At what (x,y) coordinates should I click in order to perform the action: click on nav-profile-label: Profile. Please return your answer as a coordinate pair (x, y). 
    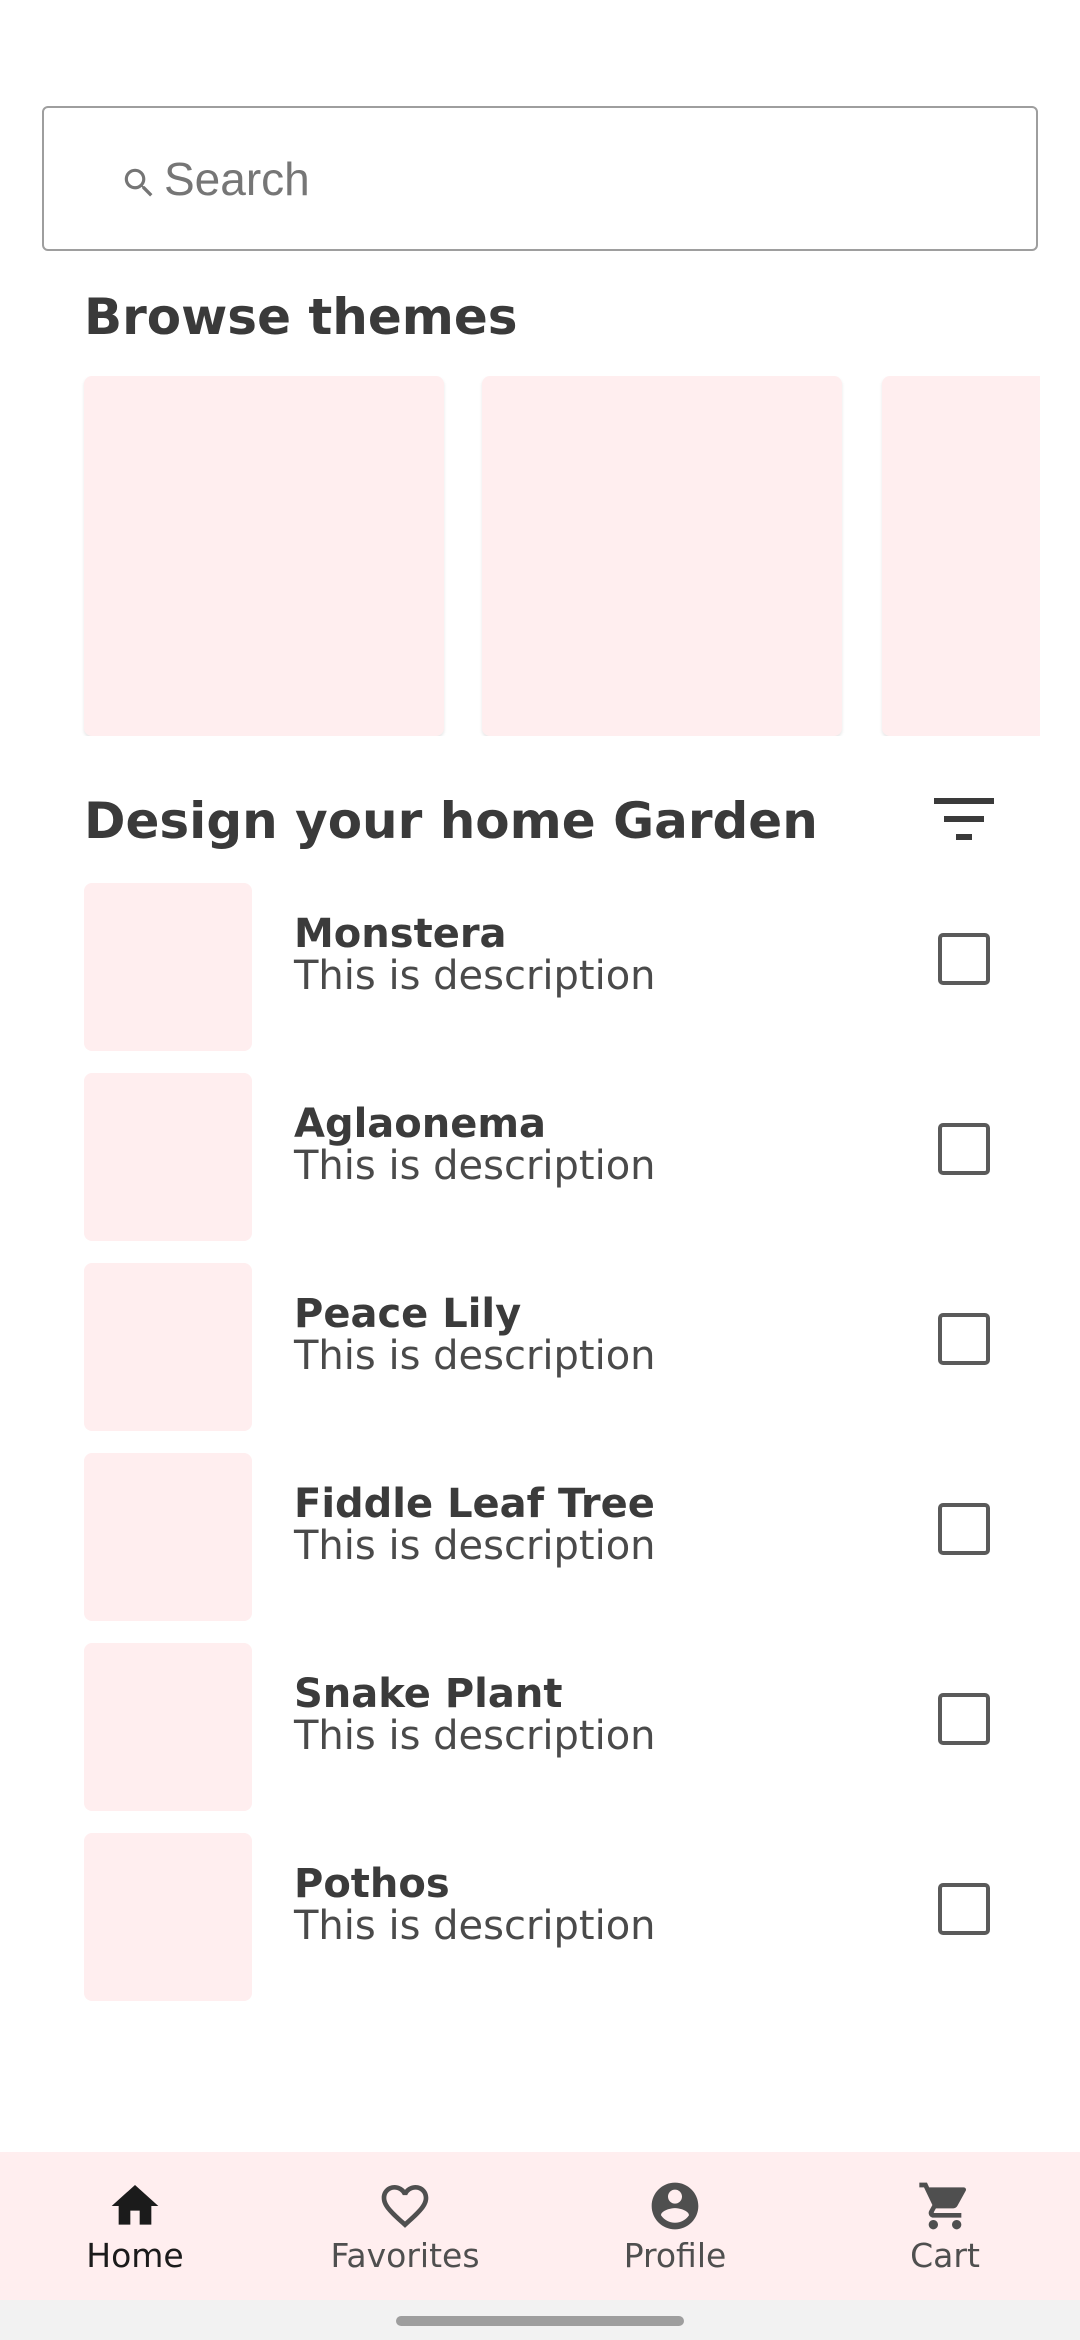
    Looking at the image, I should click on (675, 2255).